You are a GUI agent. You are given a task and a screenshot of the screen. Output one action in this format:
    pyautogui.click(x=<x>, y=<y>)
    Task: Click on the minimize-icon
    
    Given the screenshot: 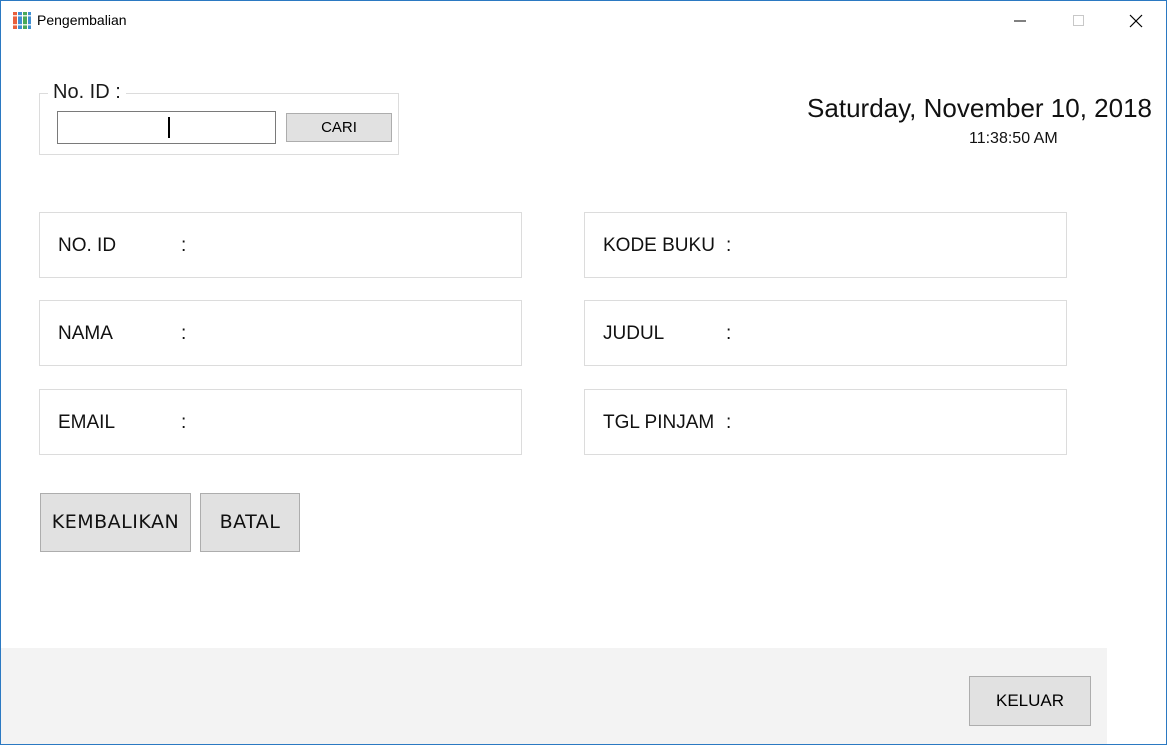 What is the action you would take?
    pyautogui.click(x=1020, y=21)
    